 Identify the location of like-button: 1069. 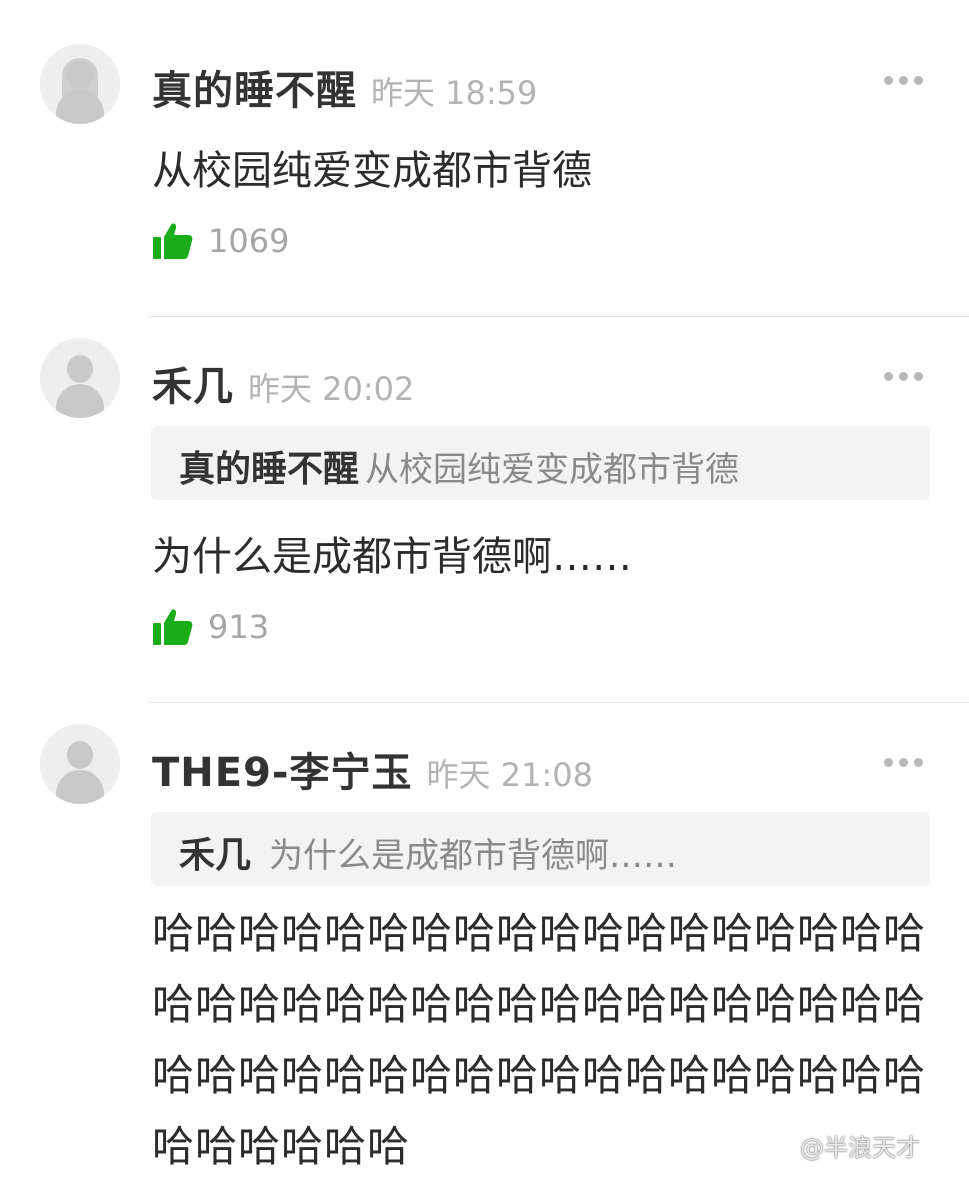
(220, 241).